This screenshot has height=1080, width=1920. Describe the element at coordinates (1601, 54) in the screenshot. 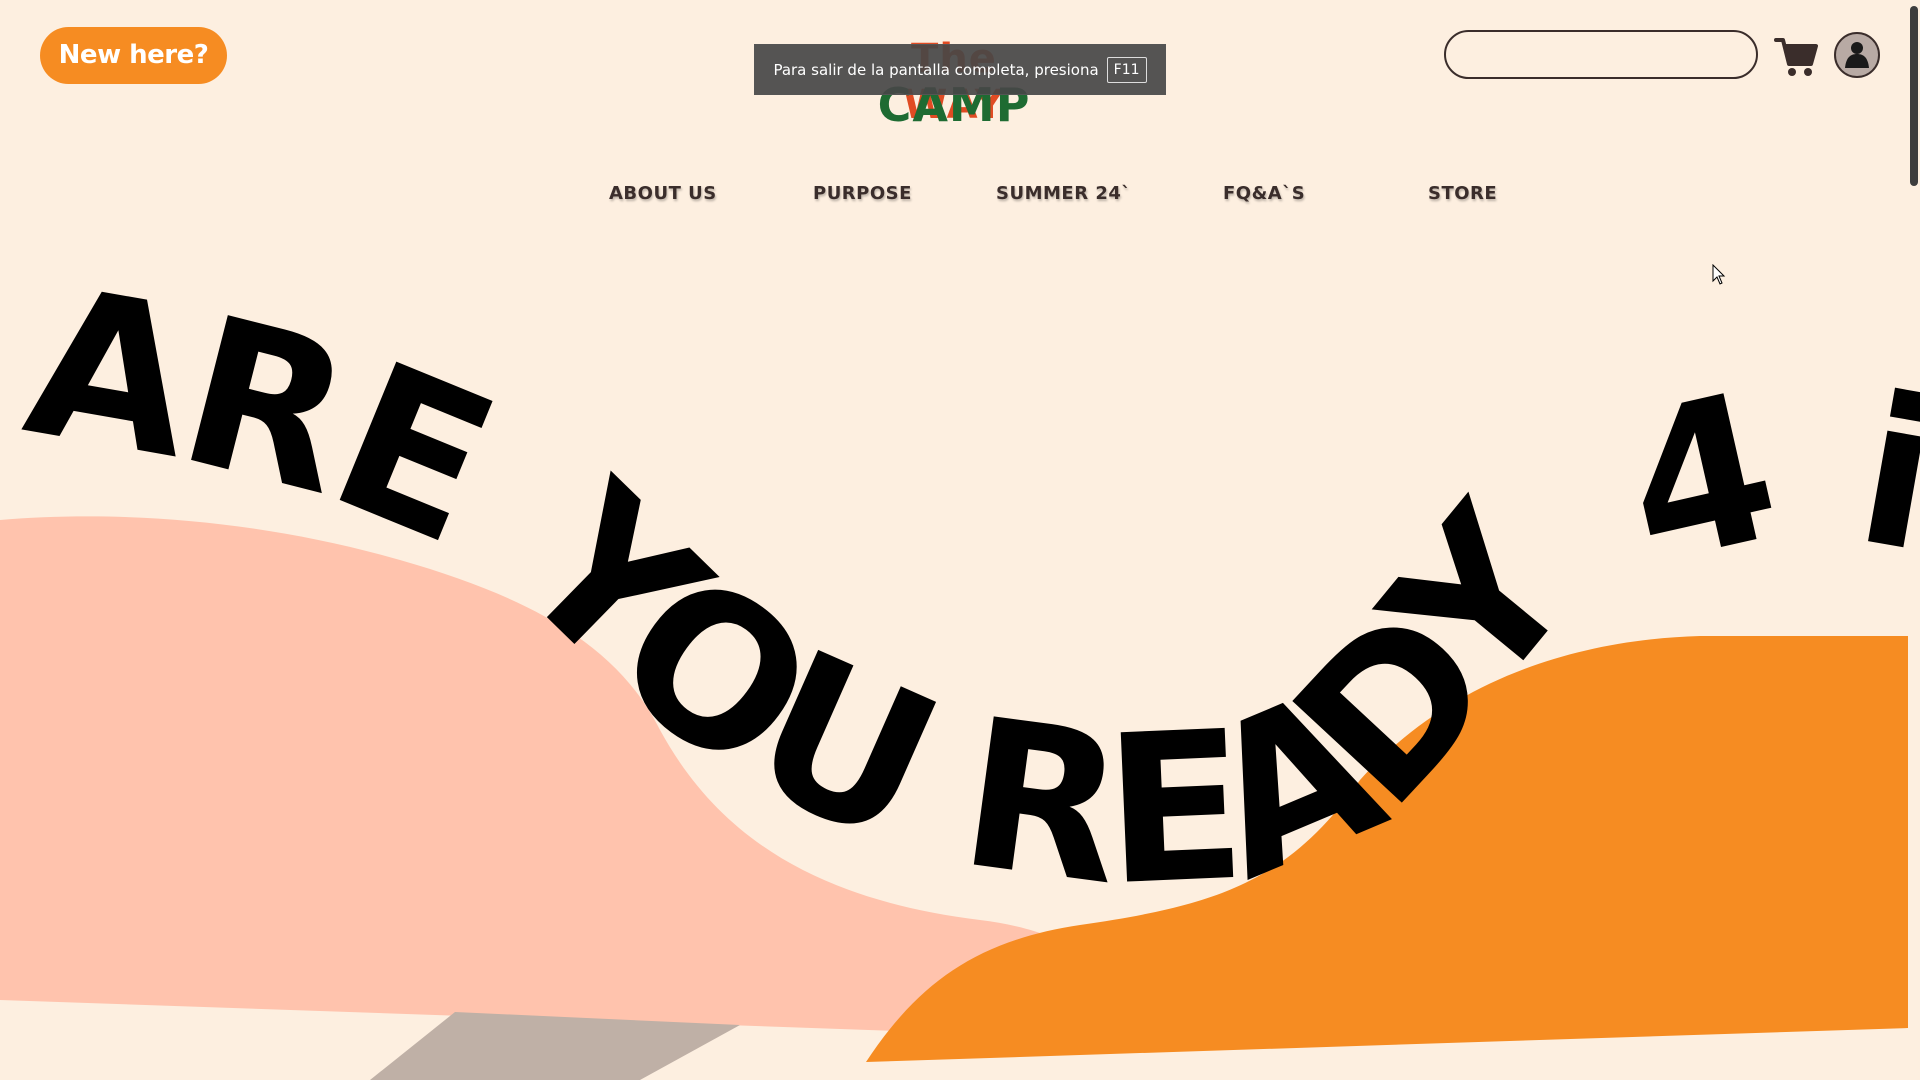

I see `search-input` at that location.